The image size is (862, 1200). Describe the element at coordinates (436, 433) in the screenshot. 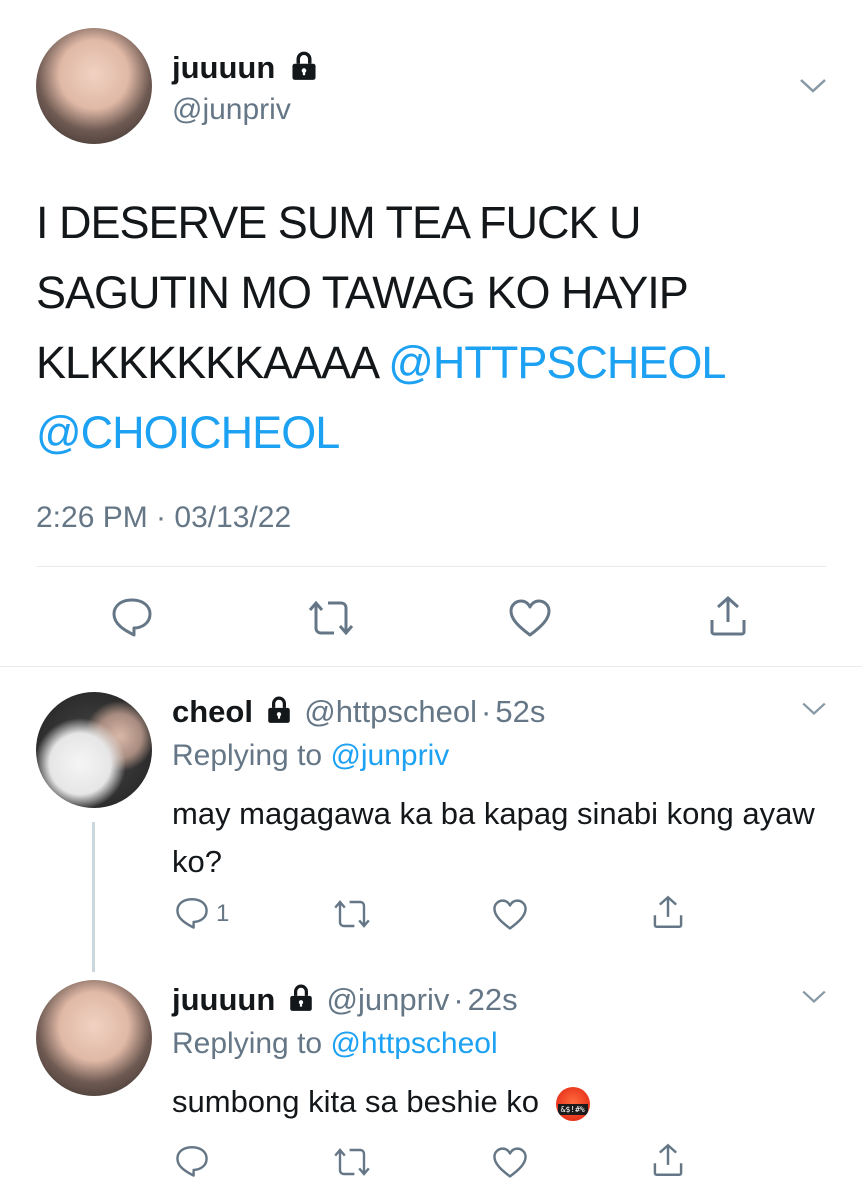

I see `mention-choicheol: @CHOICHEOL` at that location.